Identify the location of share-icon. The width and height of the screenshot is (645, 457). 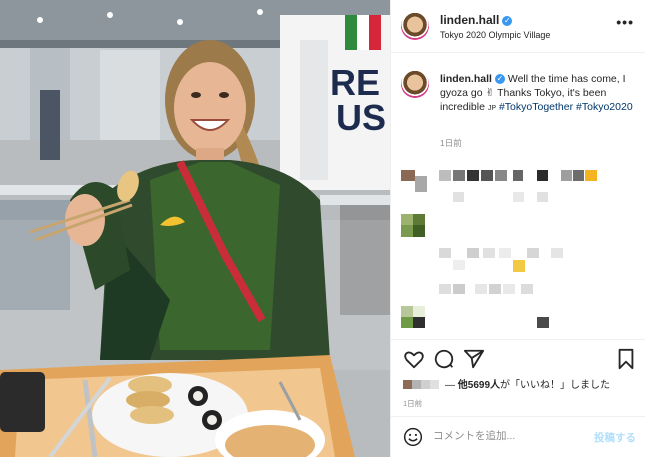
(474, 359).